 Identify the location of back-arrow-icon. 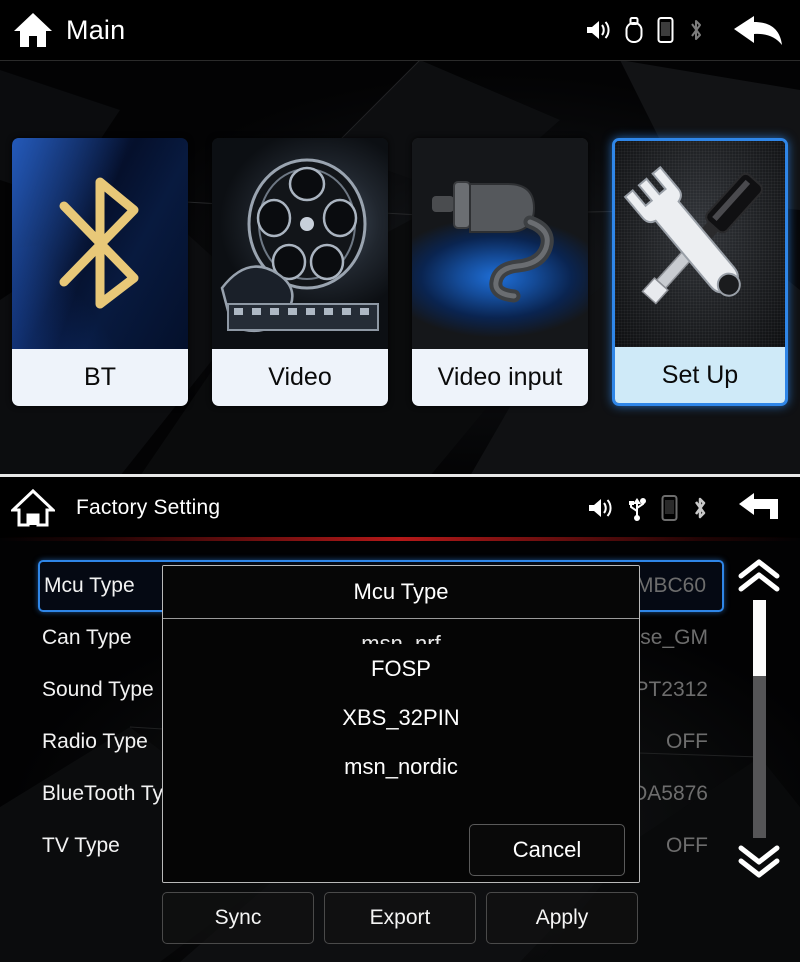
(758, 30).